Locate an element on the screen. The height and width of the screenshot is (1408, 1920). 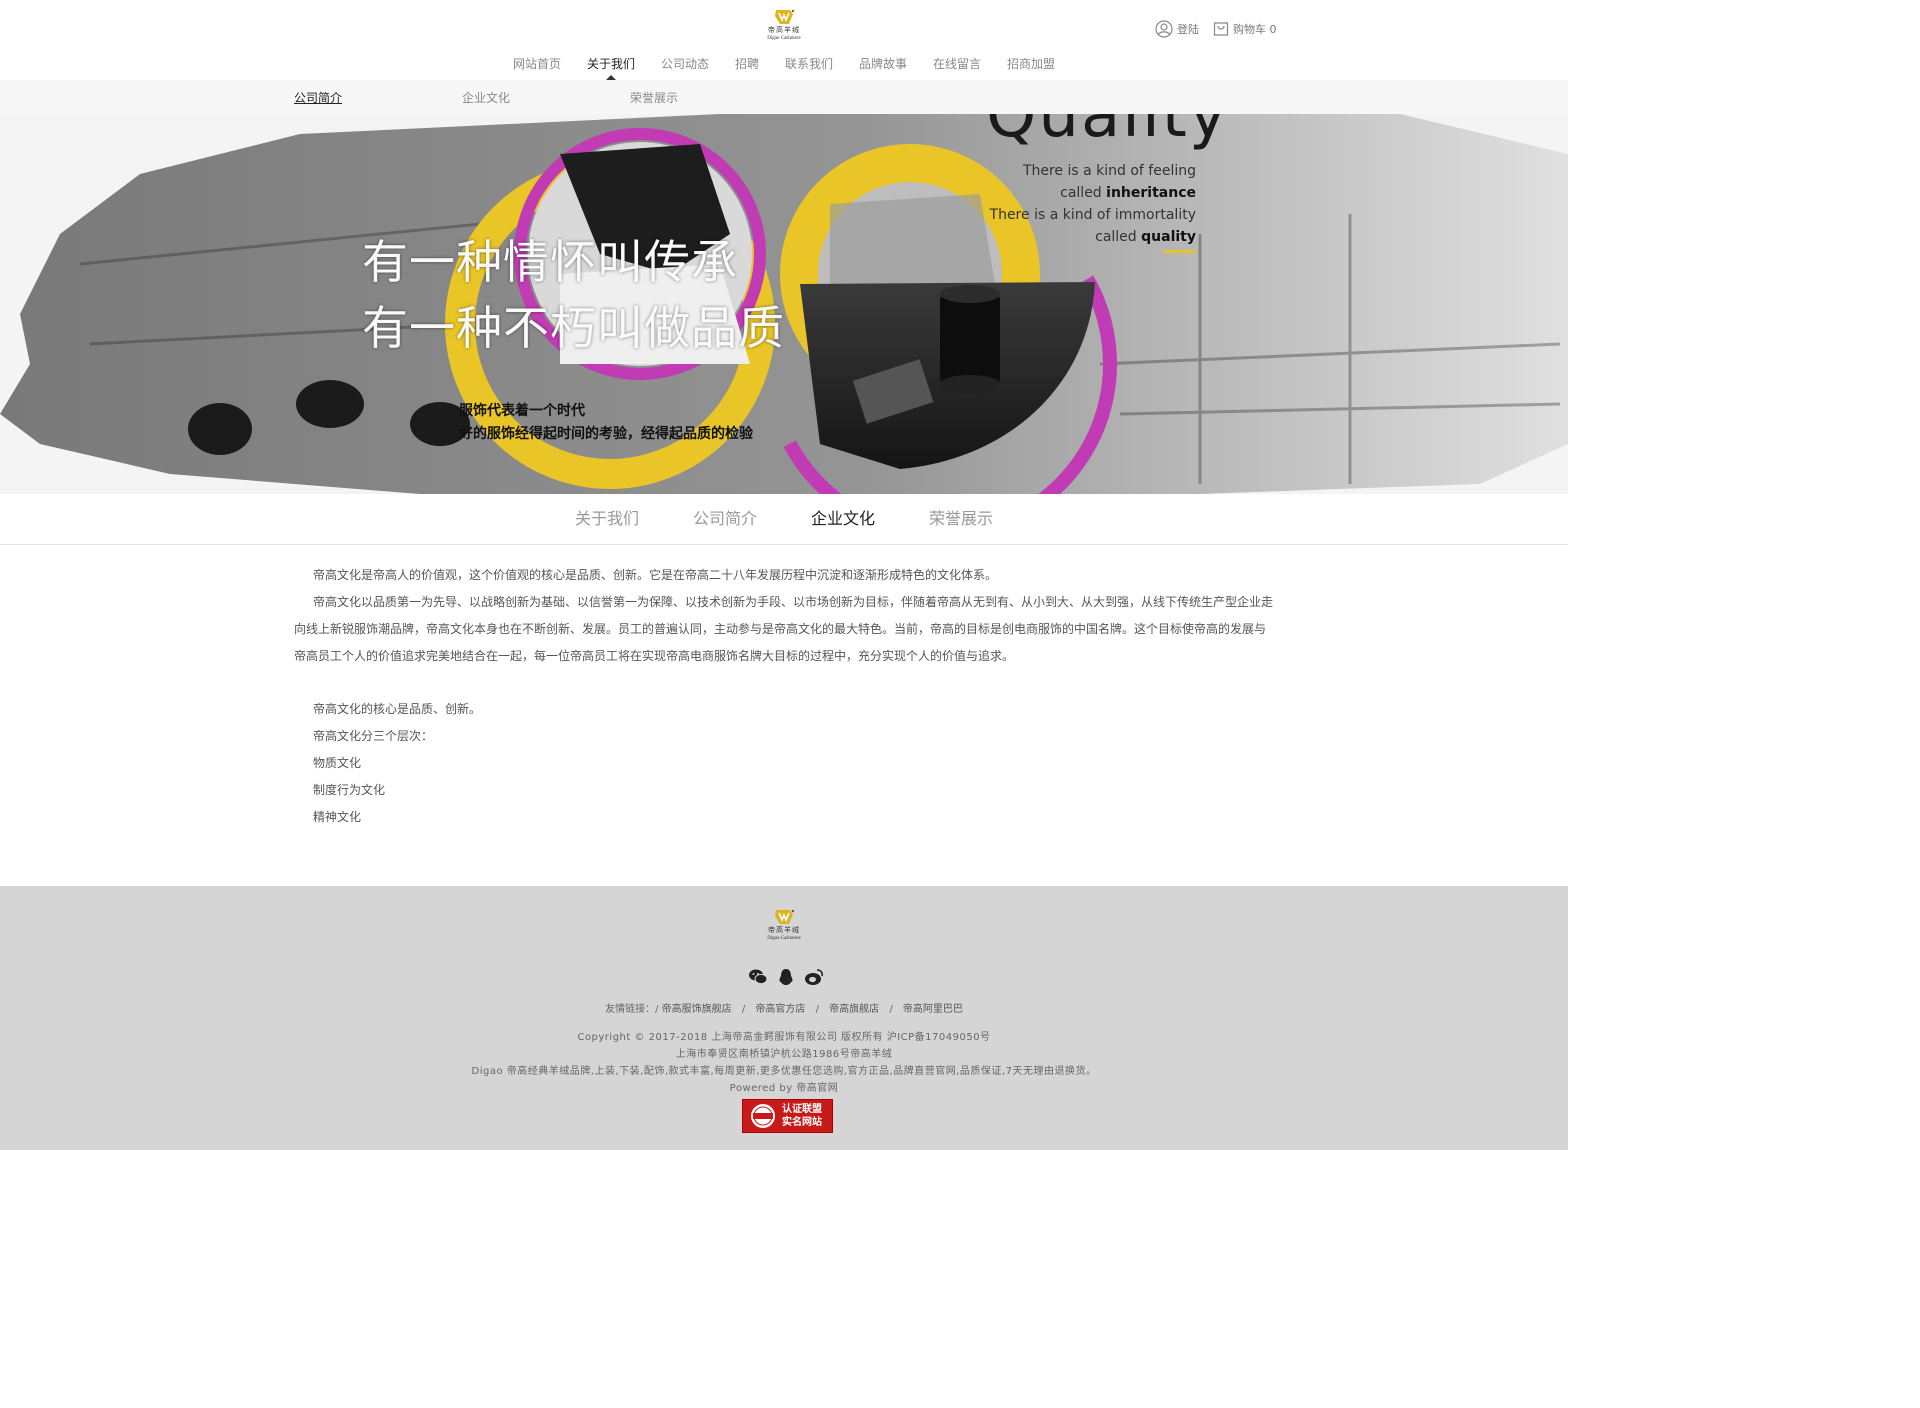
friend-links: 友情链接：/ 帝高服饰旗舰店 / 帝高官方店 / 帝高旗舰店 / 帝高阿里巴巴 is located at coordinates (784, 1007).